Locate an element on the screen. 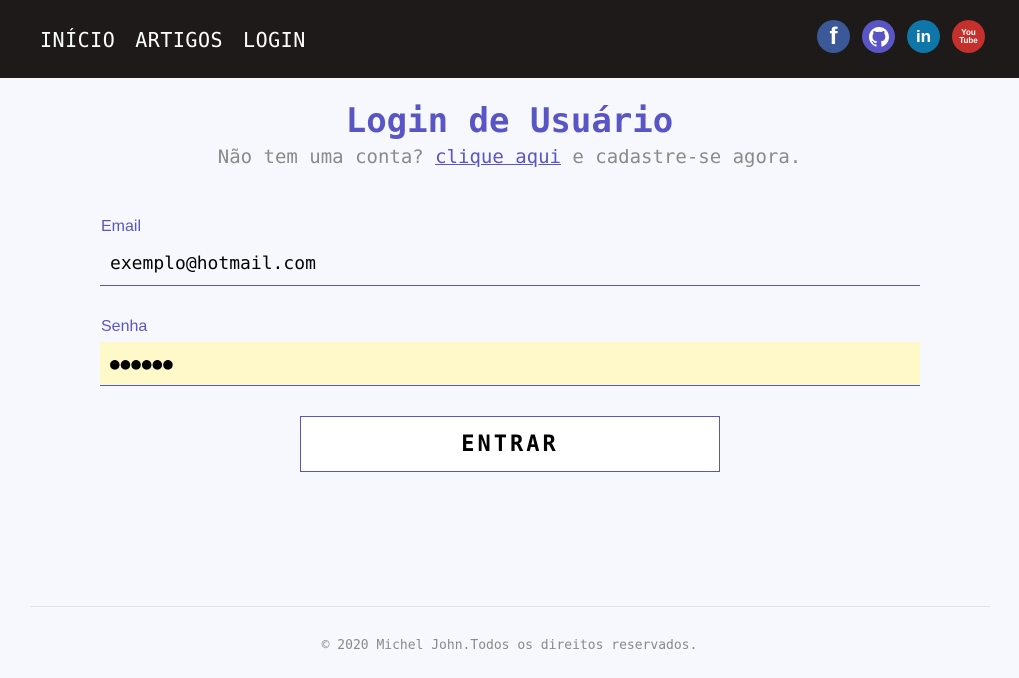 Image resolution: width=1019 pixels, height=678 pixels. github-glyph is located at coordinates (878, 36).